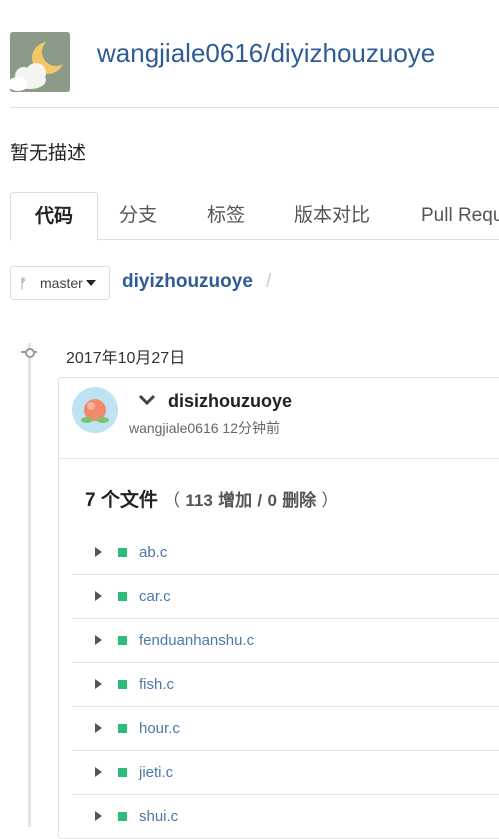 The height and width of the screenshot is (839, 499). Describe the element at coordinates (278, 458) in the screenshot. I see `commit-card-divider` at that location.